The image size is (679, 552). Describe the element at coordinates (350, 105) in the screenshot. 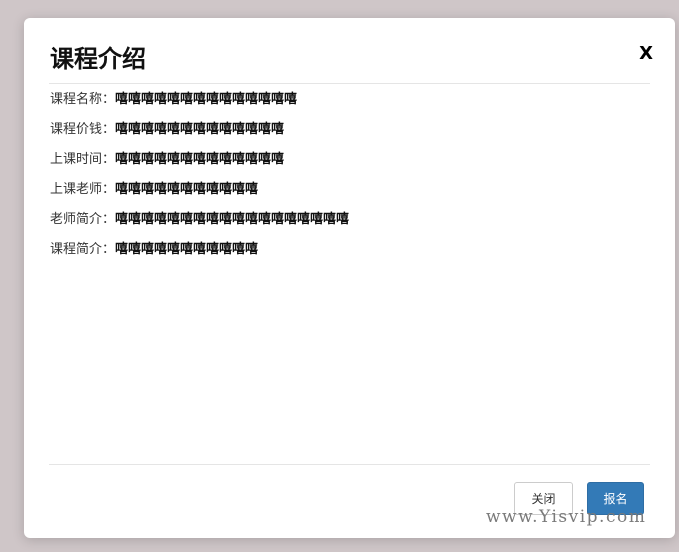

I see `info-row-course-name: 课程名称：嘻嘻嘻嘻嘻嘻嘻嘻嘻嘻嘻嘻嘻嘻` at that location.